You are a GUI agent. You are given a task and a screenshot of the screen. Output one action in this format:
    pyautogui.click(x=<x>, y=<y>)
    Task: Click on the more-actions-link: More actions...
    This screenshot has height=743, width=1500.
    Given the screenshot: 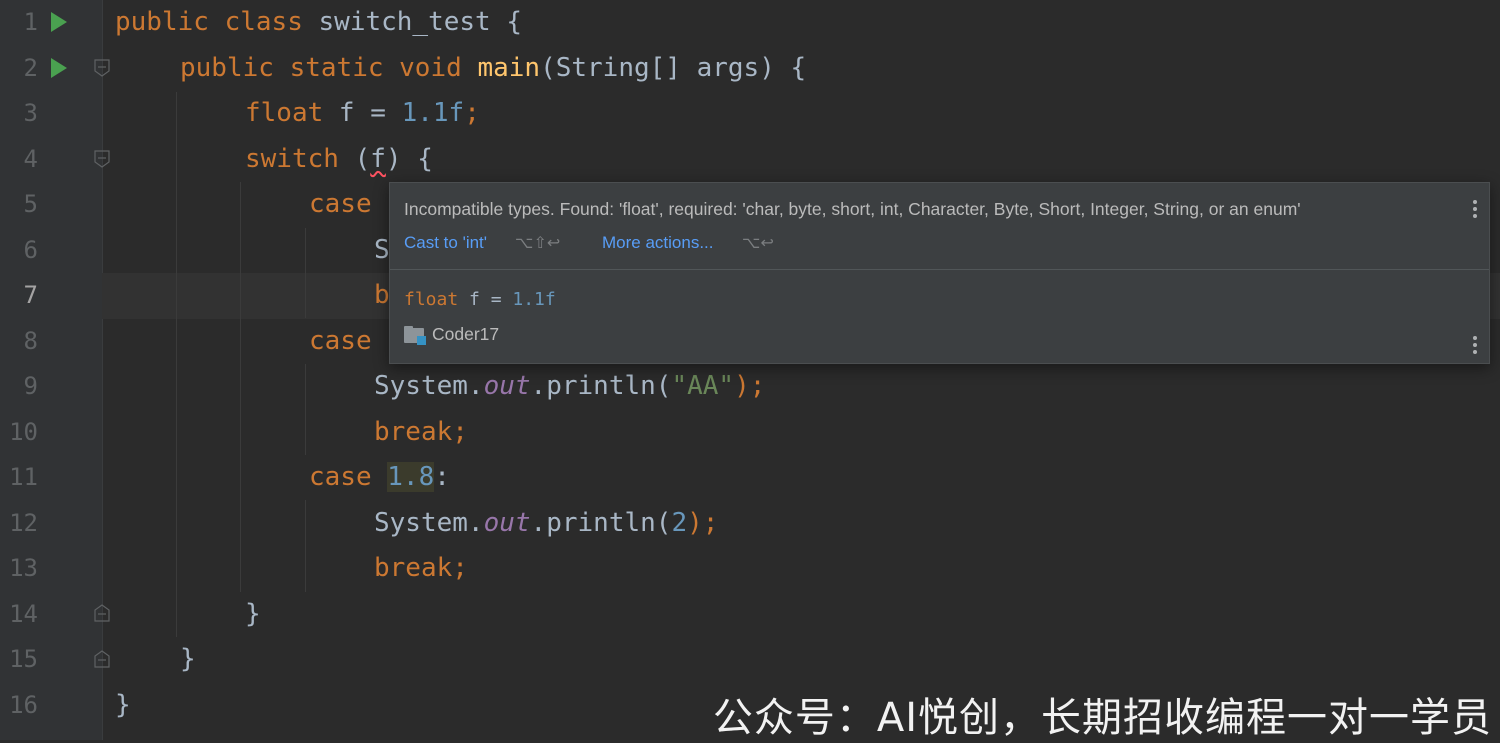 What is the action you would take?
    pyautogui.click(x=658, y=243)
    